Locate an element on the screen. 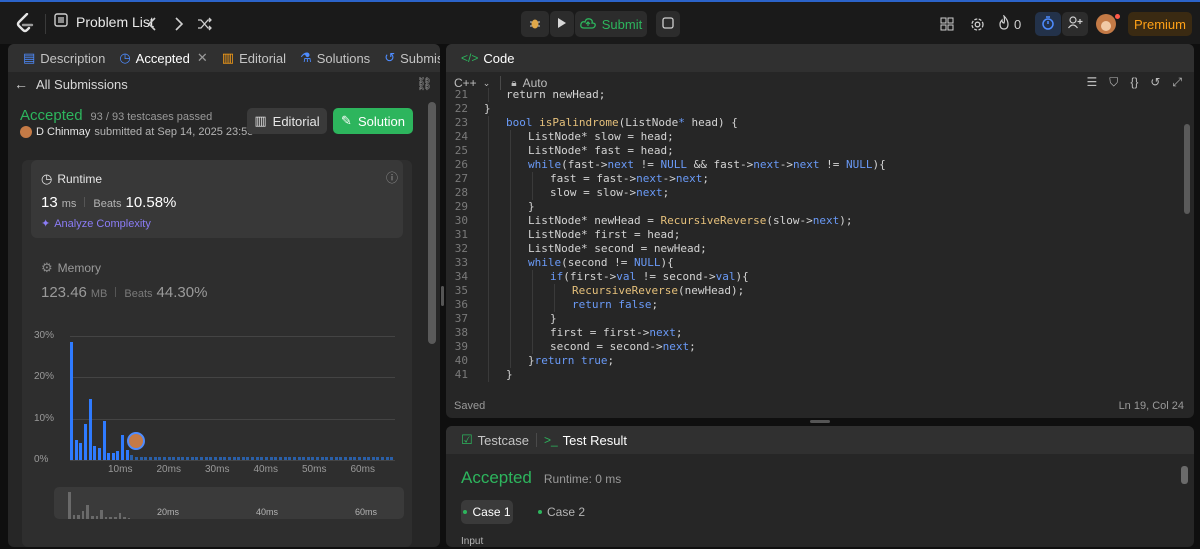 The width and height of the screenshot is (1200, 549). code-line: 31 ListNode* first = head; is located at coordinates (811, 235).